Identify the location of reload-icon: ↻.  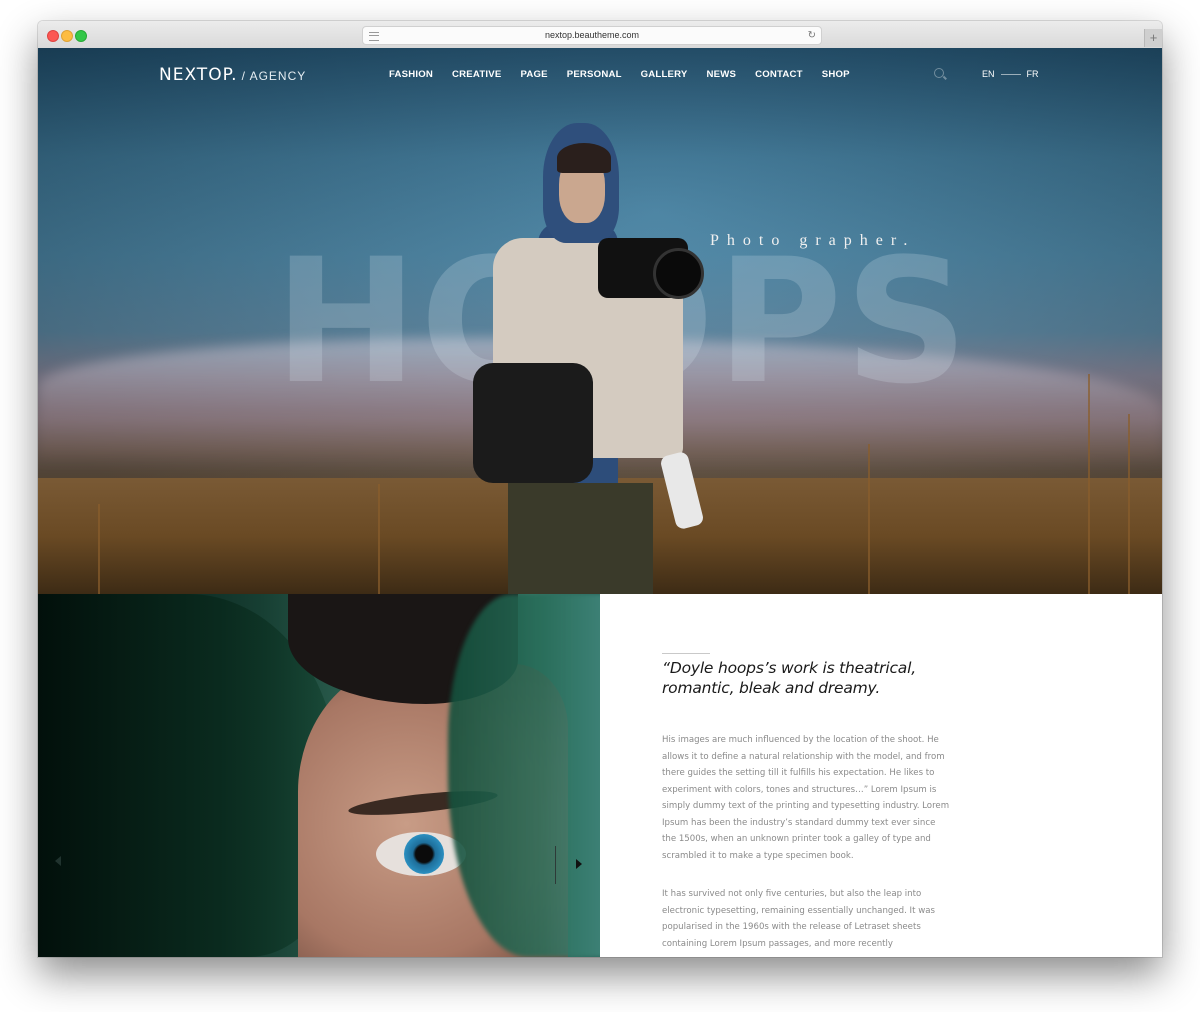
(812, 35).